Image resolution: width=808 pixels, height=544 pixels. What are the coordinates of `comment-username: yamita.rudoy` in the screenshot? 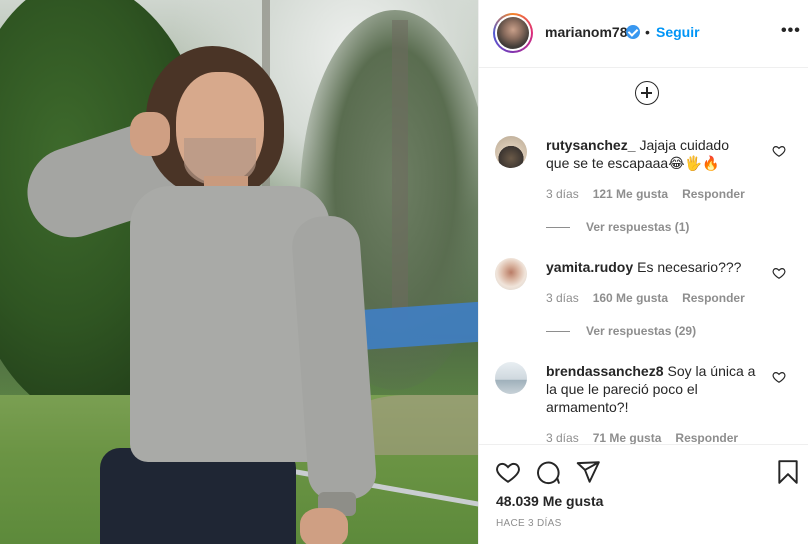 It's located at (589, 267).